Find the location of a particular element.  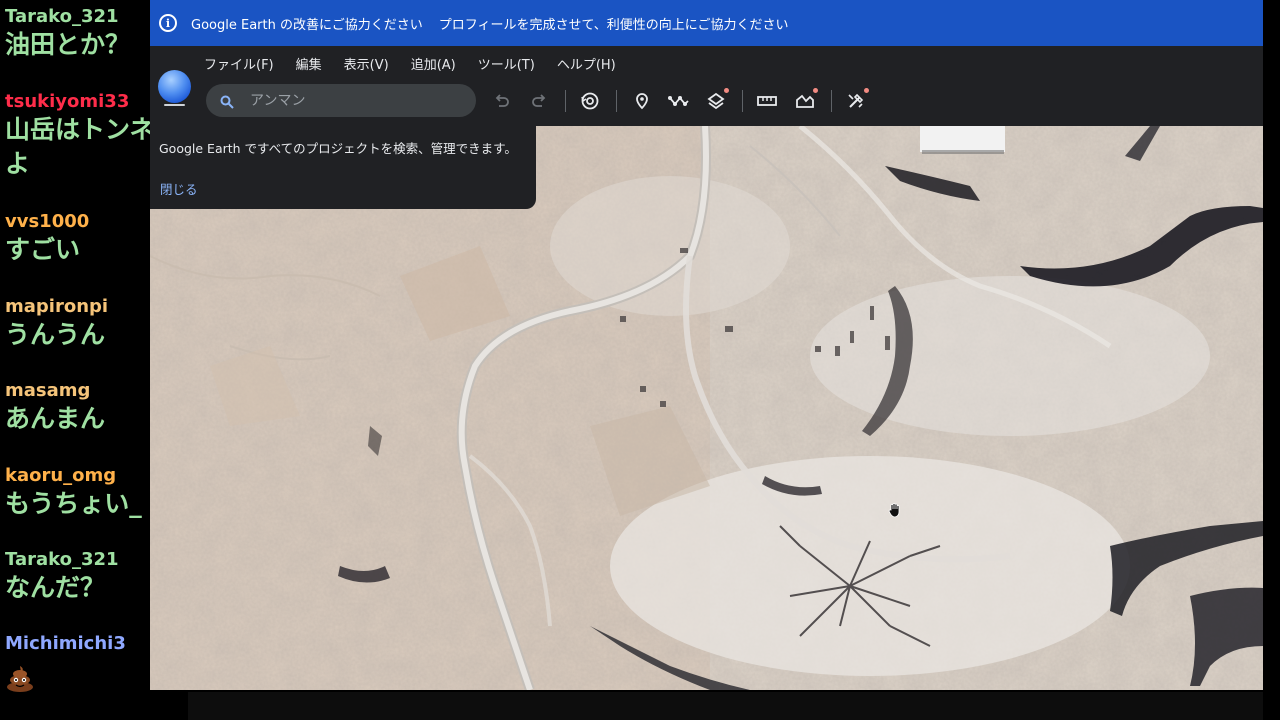

chat-text: すごい is located at coordinates (43, 249).